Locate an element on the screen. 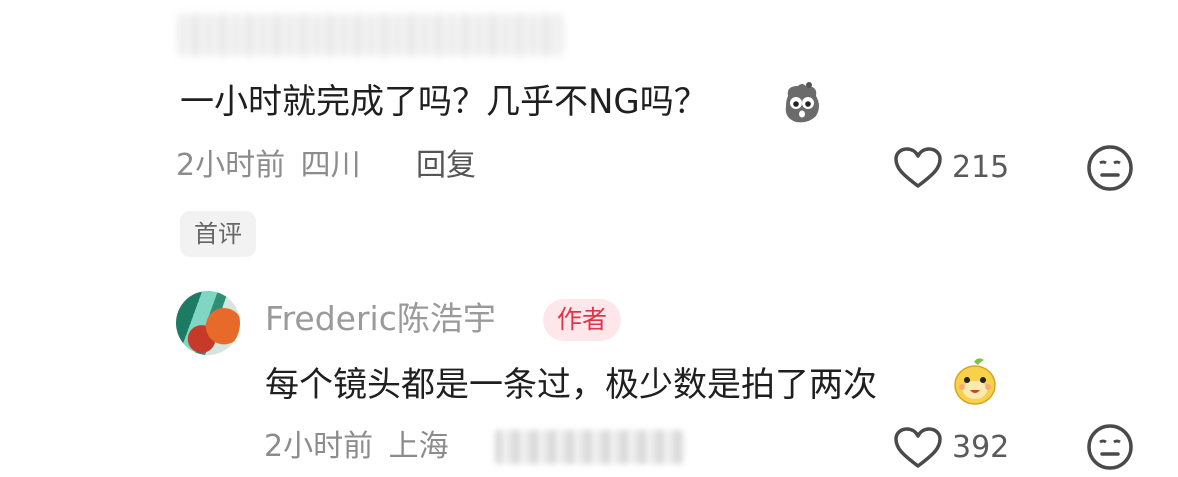 The width and height of the screenshot is (1178, 477). comment-time: 2小时前 is located at coordinates (231, 165).